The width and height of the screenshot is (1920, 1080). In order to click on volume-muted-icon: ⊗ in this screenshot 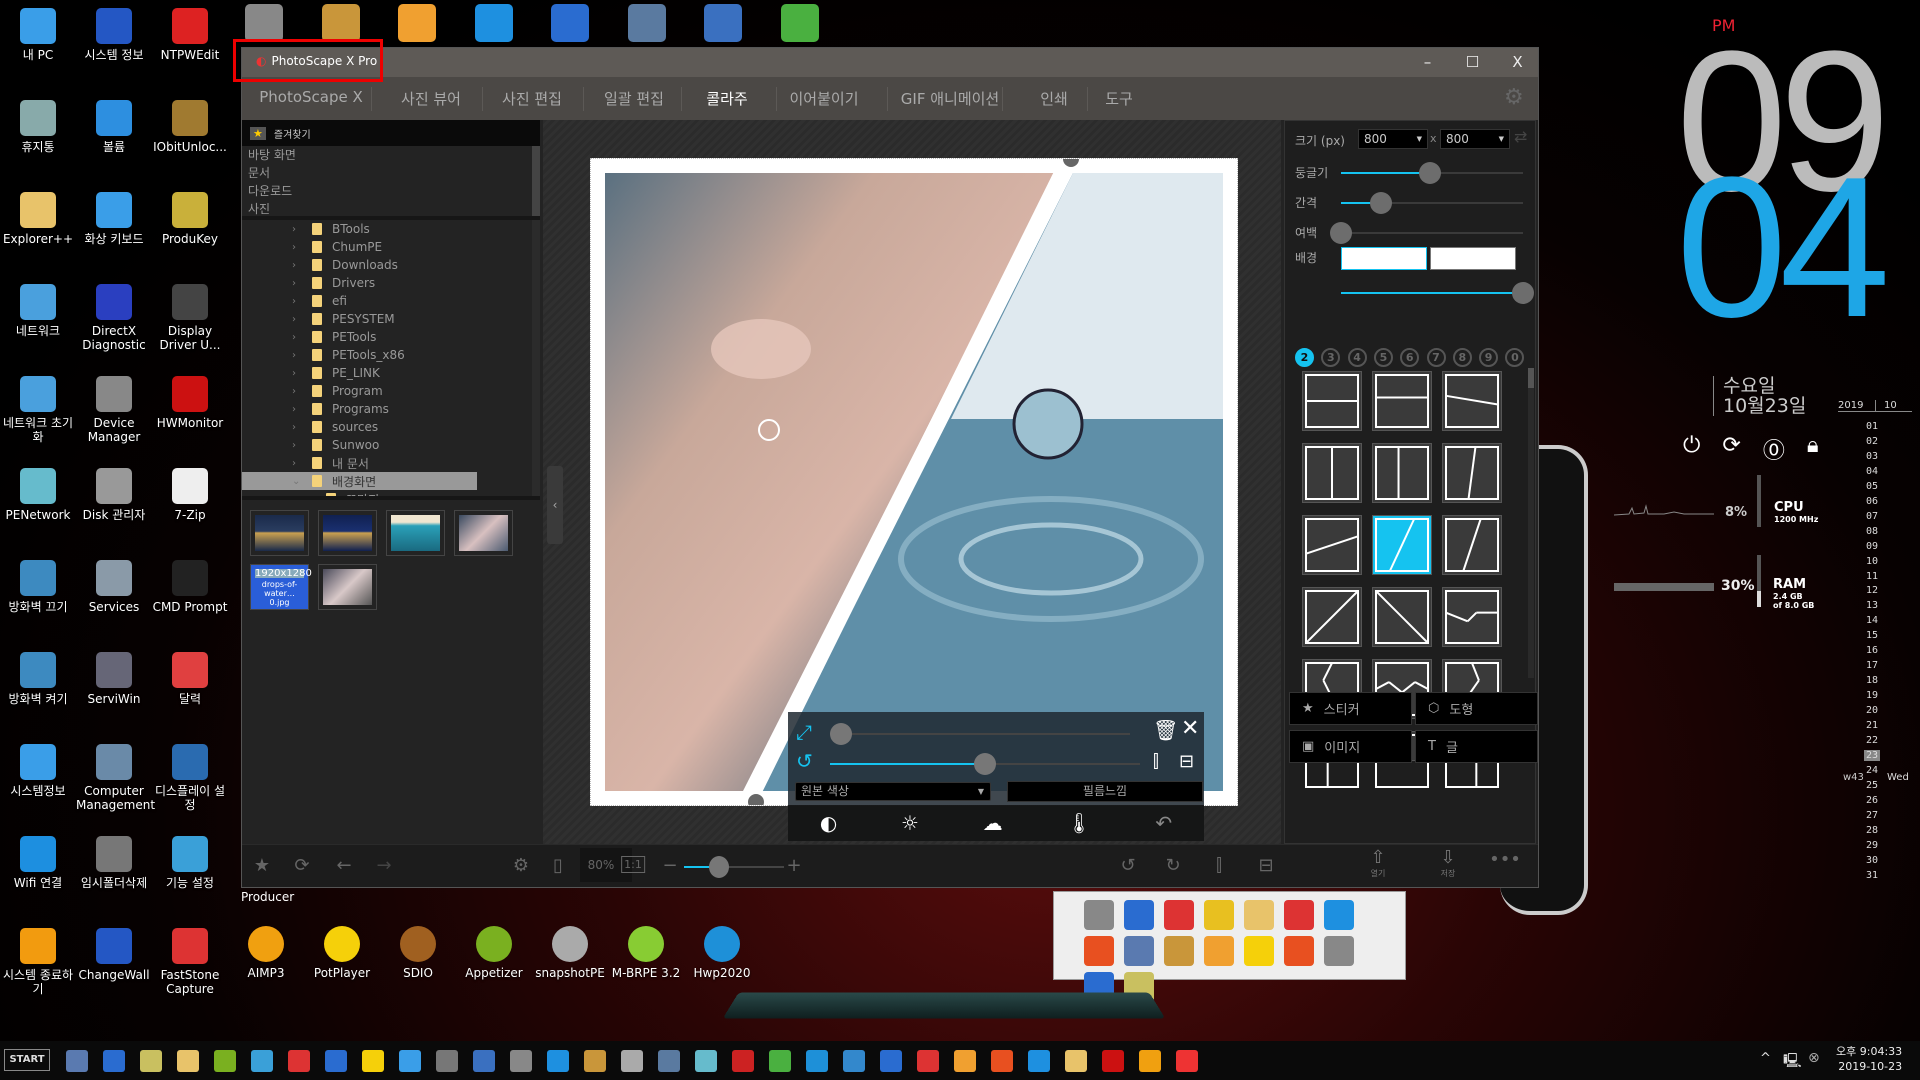, I will do `click(1814, 1058)`.